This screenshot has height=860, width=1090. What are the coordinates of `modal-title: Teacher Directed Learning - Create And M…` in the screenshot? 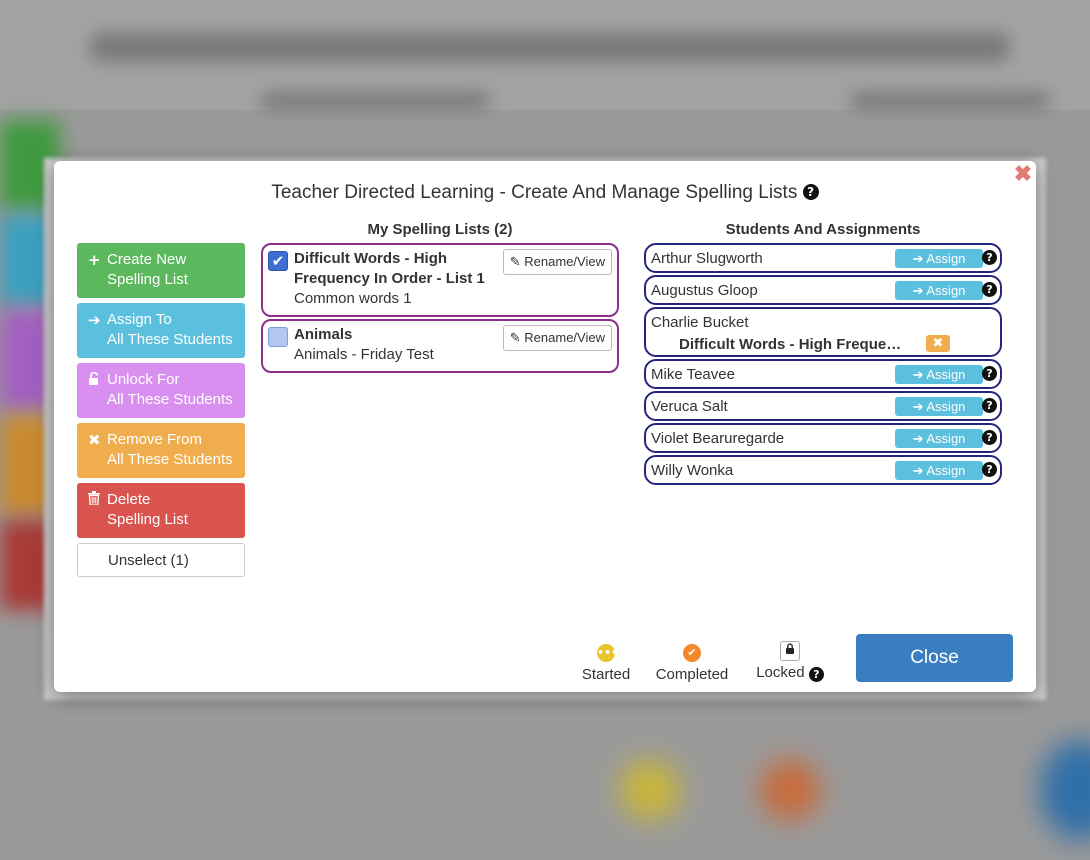 It's located at (545, 193).